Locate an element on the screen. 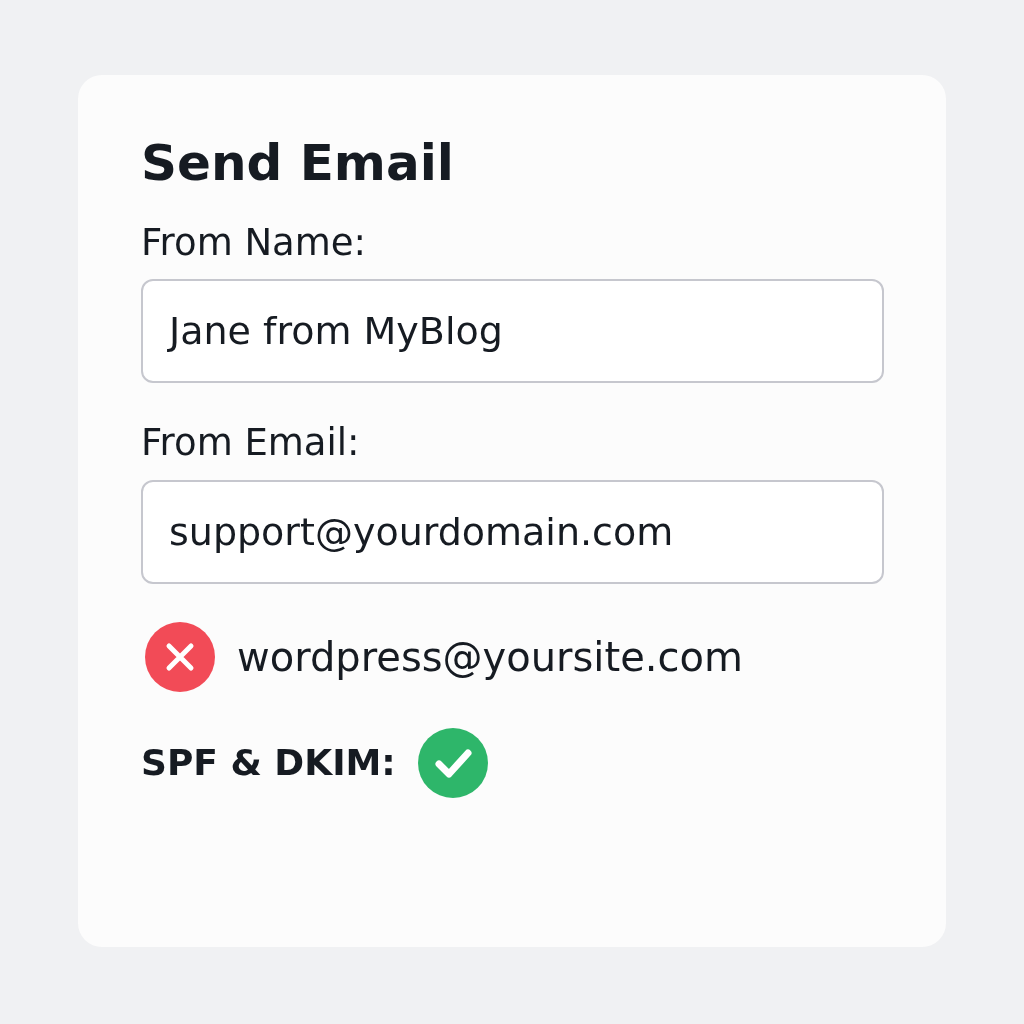 The height and width of the screenshot is (1024, 1024). form-title: Send Email is located at coordinates (297, 163).